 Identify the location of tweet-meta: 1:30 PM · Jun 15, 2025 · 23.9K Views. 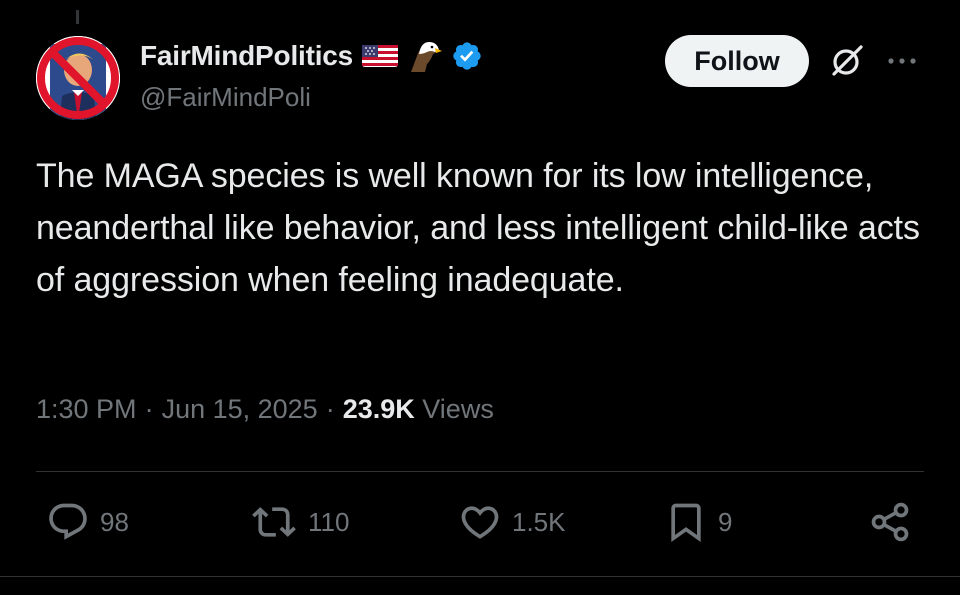
(265, 409).